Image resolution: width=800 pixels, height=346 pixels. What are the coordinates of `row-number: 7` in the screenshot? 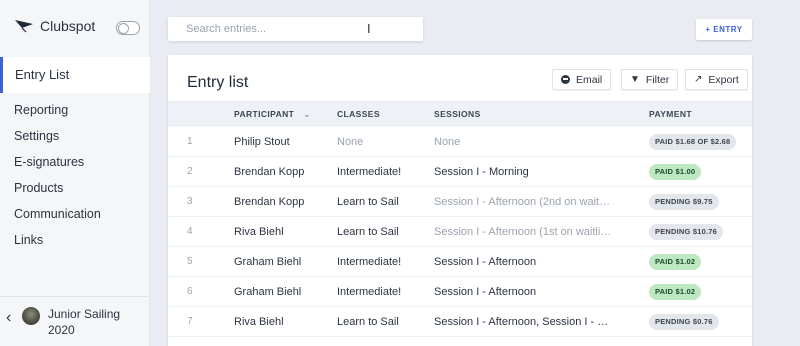 It's located at (190, 321).